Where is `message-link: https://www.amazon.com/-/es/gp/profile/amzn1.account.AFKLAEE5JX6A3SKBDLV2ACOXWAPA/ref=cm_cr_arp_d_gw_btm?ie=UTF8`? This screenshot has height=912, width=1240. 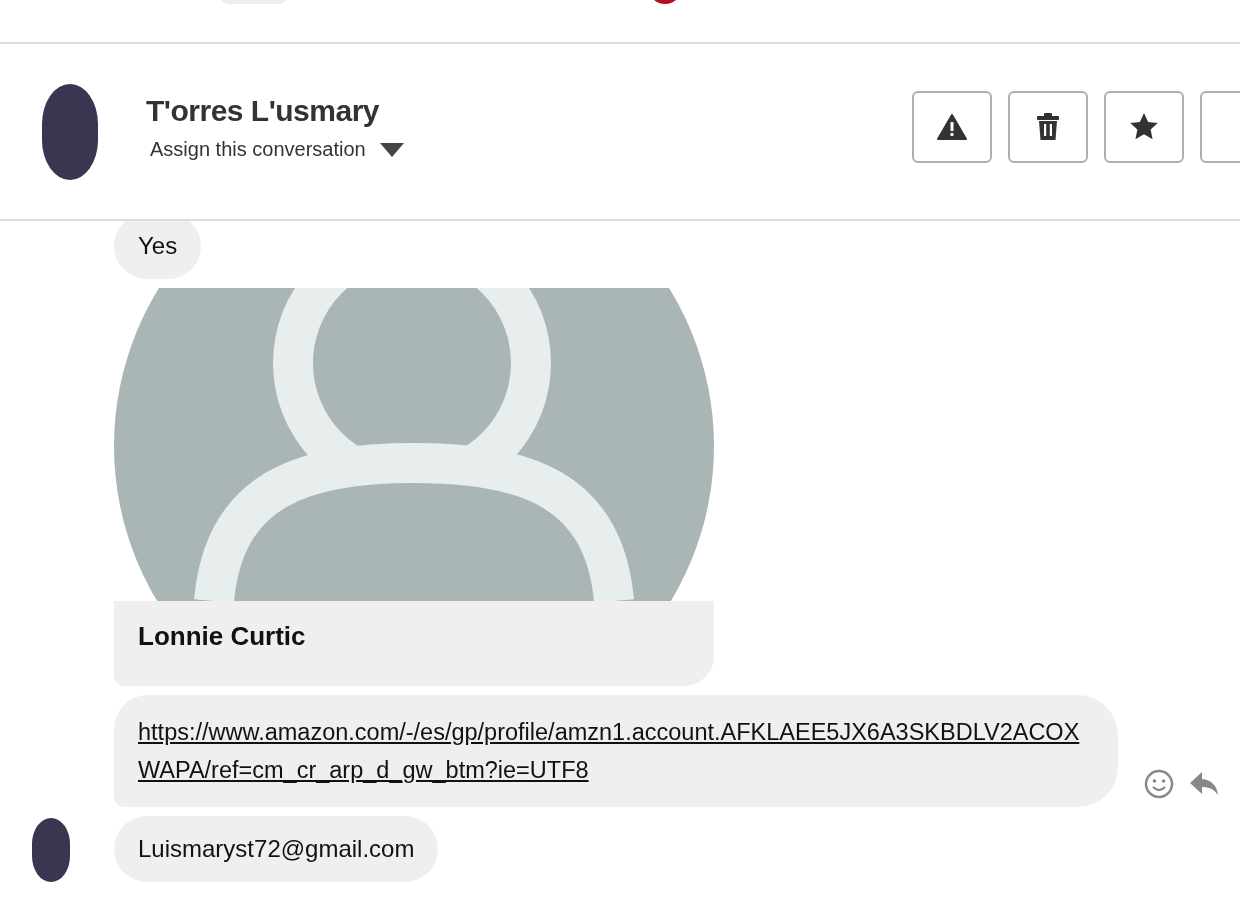 message-link: https://www.amazon.com/-/es/gp/profile/amzn1.account.AFKLAEE5JX6A3SKBDLV2ACOXWAPA/ref=cm_cr_arp_d_gw_btm?ie=UTF8 is located at coordinates (616, 751).